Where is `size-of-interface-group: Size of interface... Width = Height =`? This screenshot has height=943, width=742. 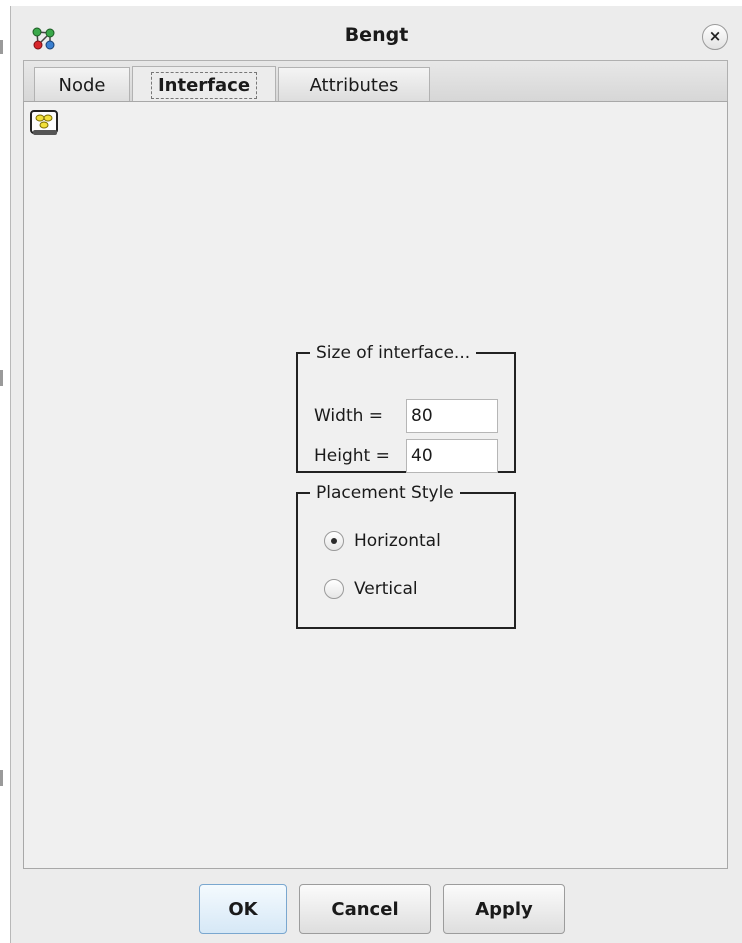
size-of-interface-group: Size of interface... Width = Height = is located at coordinates (406, 408).